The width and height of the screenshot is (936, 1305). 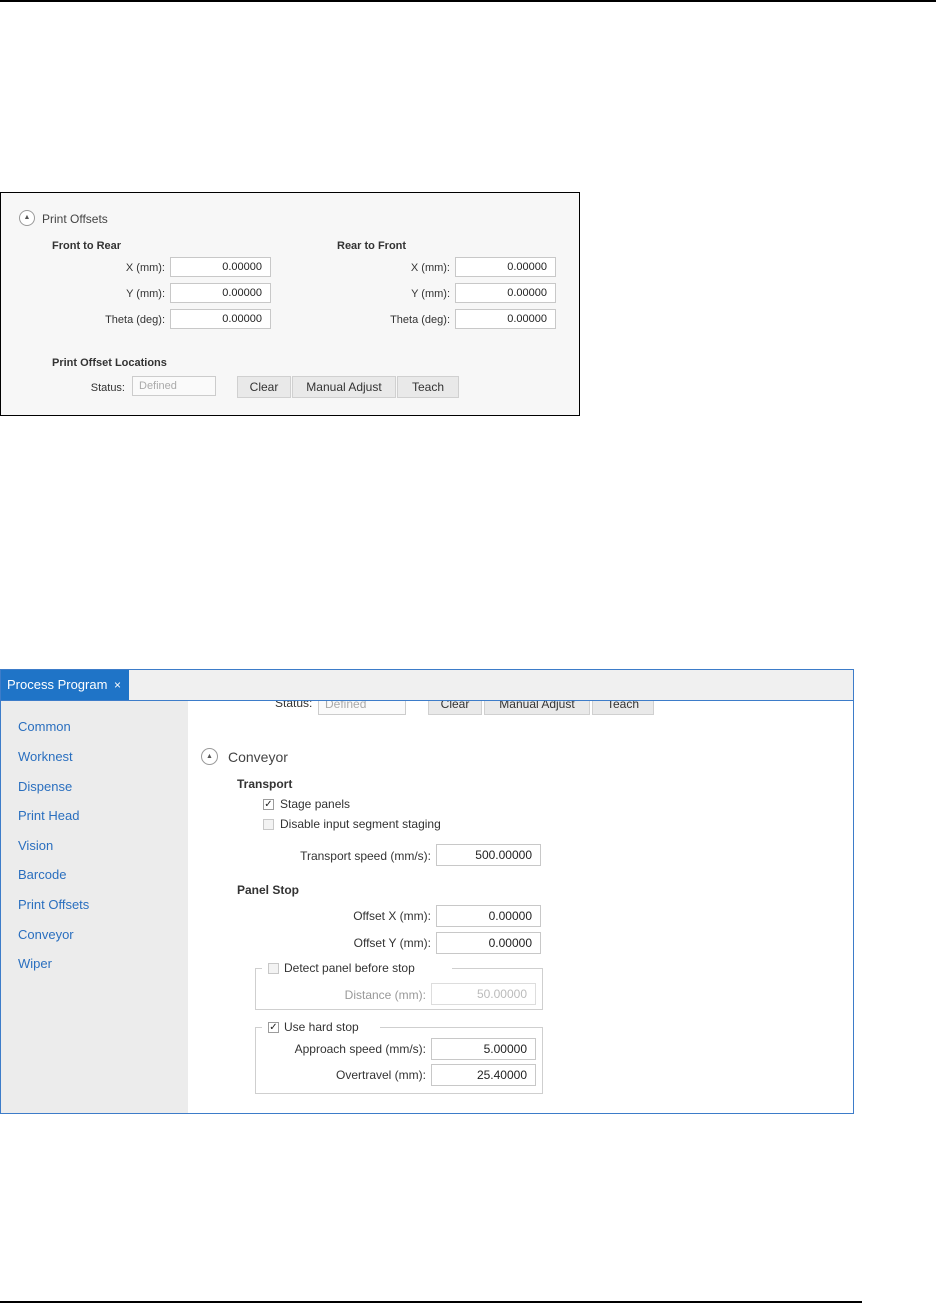 I want to click on close-icon: ×, so click(x=117, y=685).